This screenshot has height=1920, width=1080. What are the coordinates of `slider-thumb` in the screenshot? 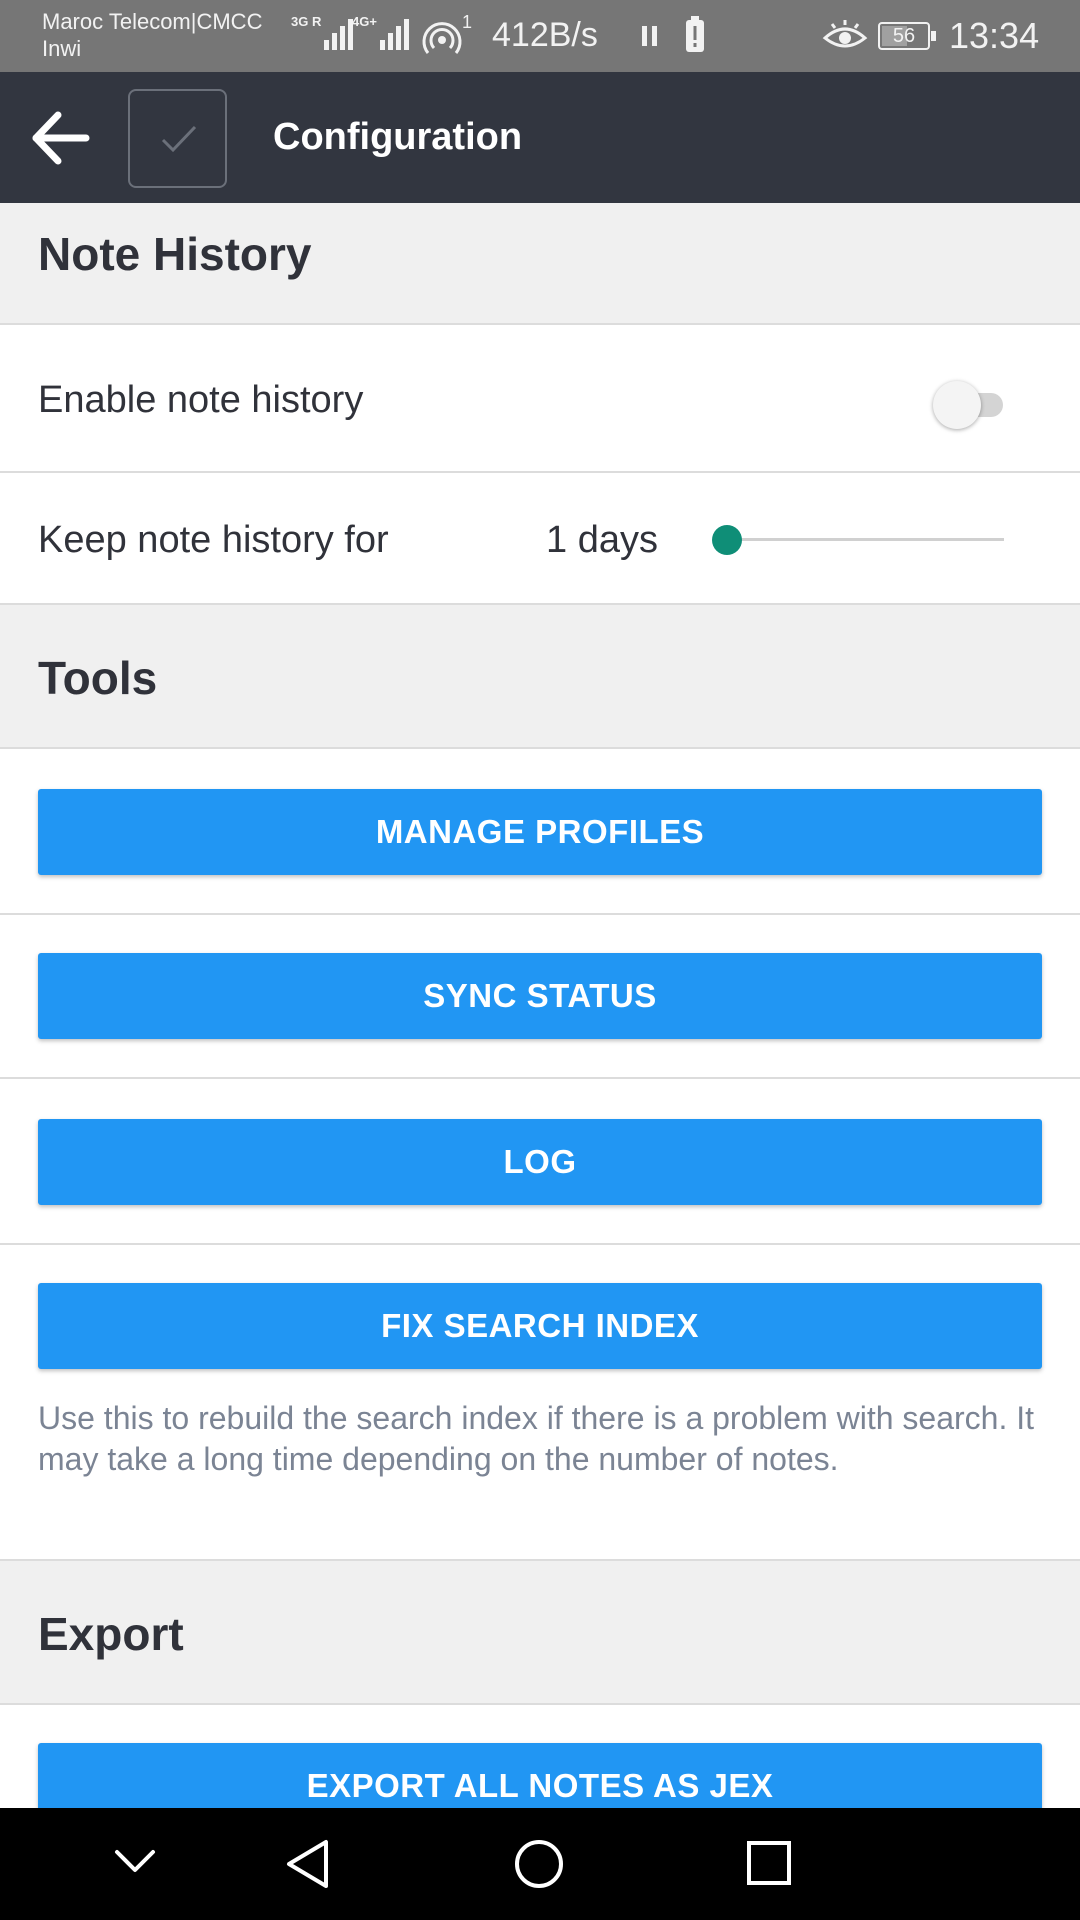 It's located at (727, 540).